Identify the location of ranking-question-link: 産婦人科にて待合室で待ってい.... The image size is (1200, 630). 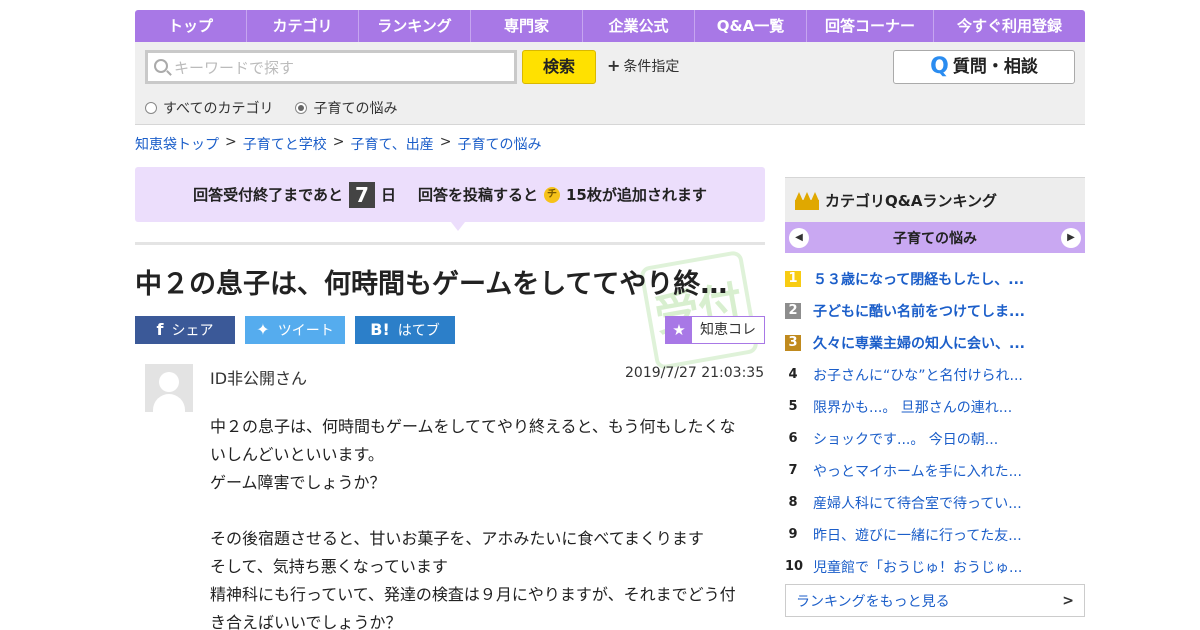
(935, 503).